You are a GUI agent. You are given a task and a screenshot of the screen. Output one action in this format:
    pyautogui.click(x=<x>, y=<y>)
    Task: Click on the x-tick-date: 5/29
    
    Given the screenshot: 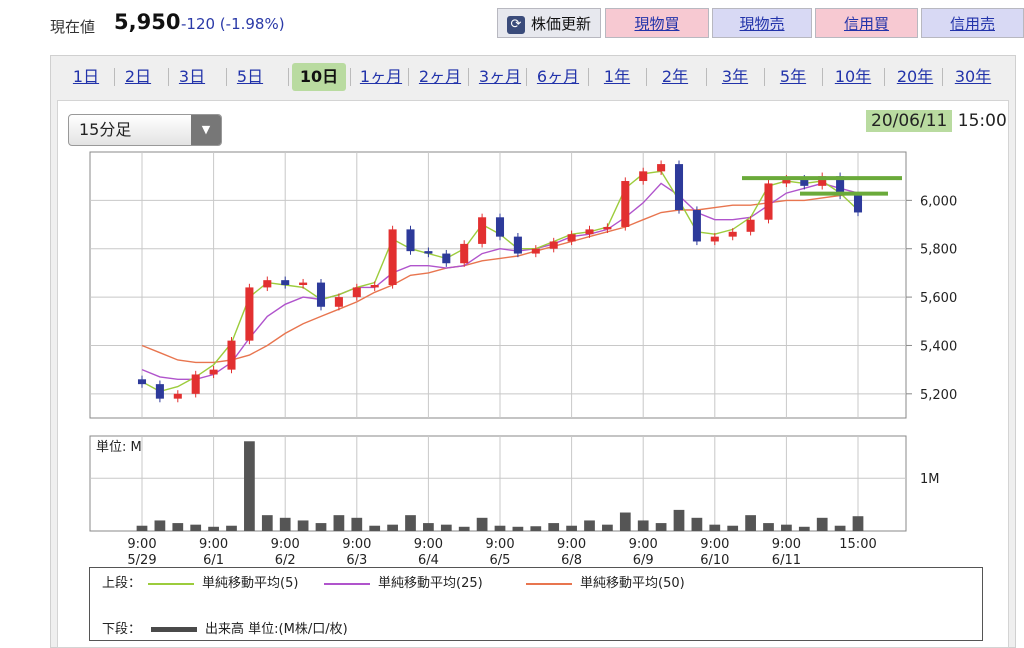 What is the action you would take?
    pyautogui.click(x=141, y=560)
    